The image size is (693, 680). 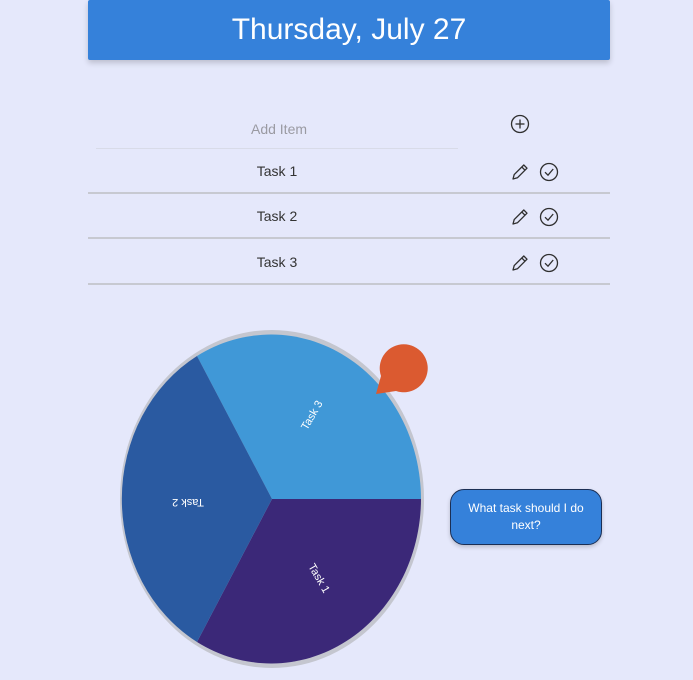 I want to click on add-item-button, so click(x=520, y=124).